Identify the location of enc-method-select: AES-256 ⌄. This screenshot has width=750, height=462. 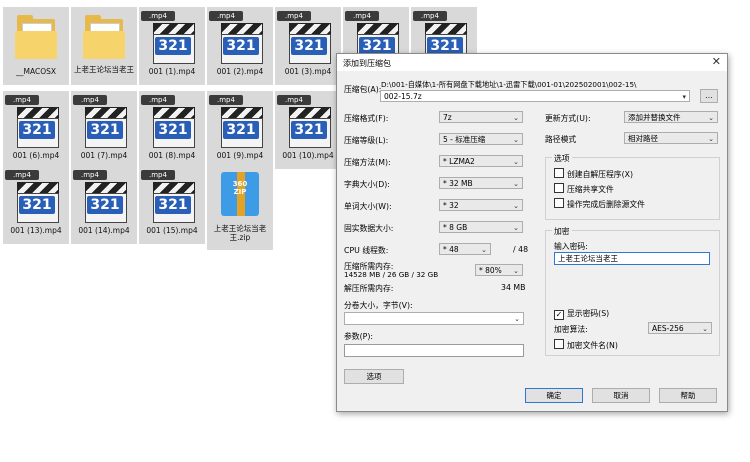
(680, 328).